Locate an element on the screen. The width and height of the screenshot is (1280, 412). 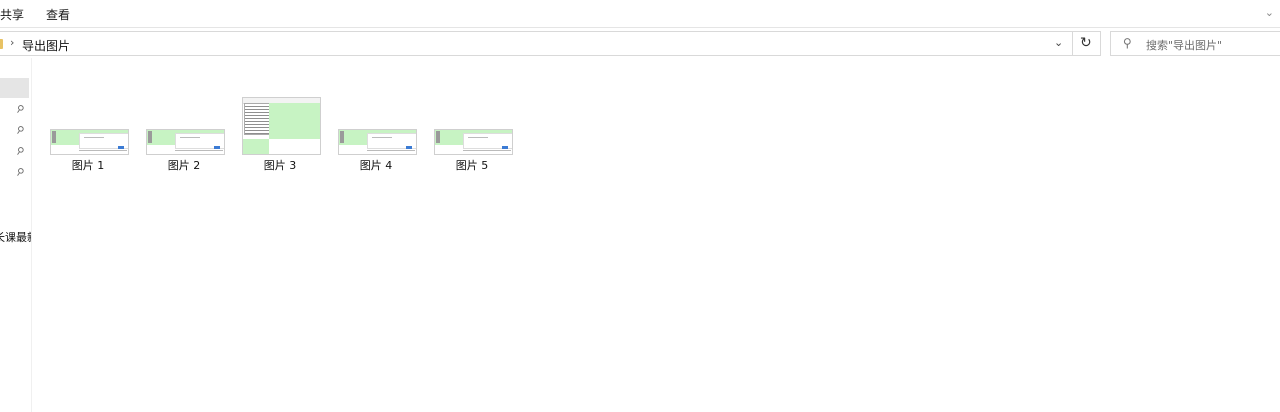
expand-ribbon-chevron-icon: ⌄ is located at coordinates (1269, 12).